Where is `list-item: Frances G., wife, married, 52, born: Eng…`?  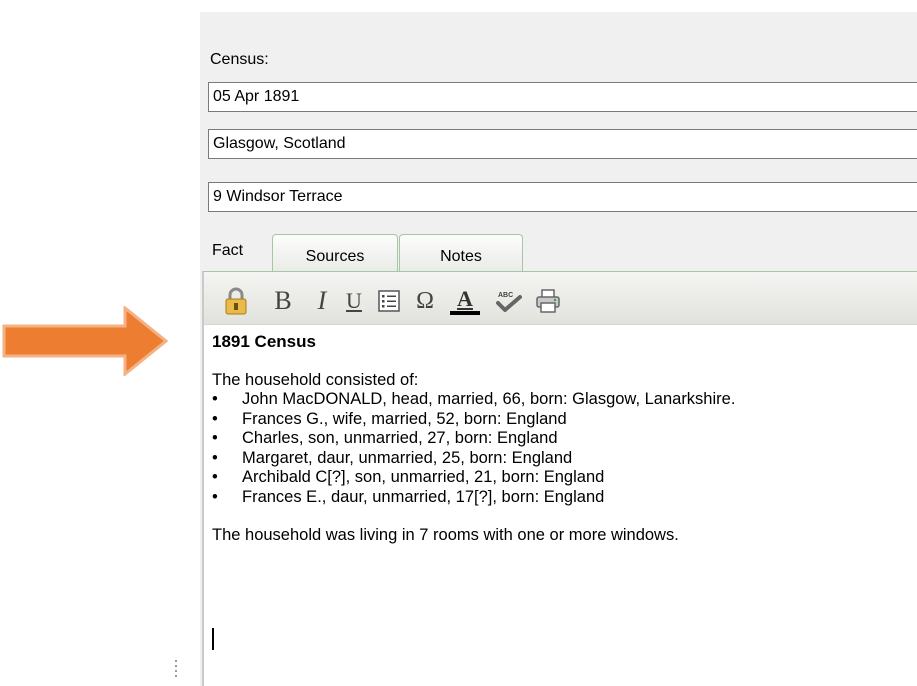 list-item: Frances G., wife, married, 52, born: Eng… is located at coordinates (473, 420).